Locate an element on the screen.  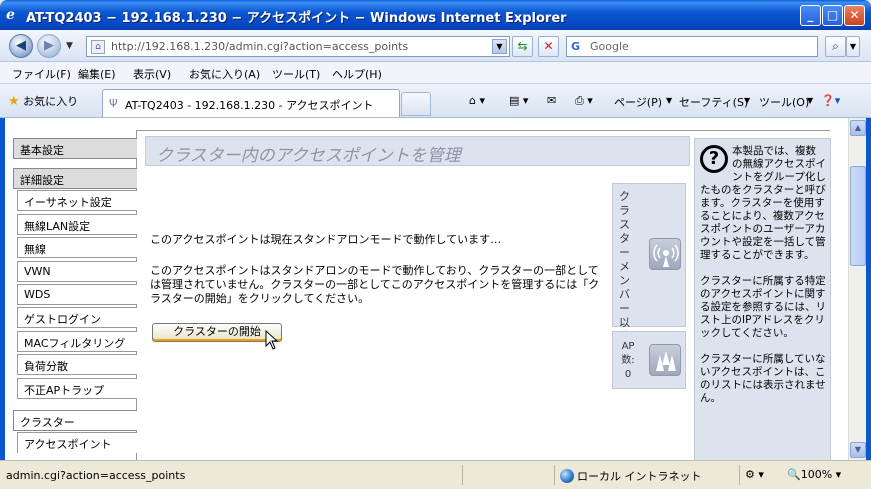
search-icon: ⌕ is located at coordinates (835, 46).